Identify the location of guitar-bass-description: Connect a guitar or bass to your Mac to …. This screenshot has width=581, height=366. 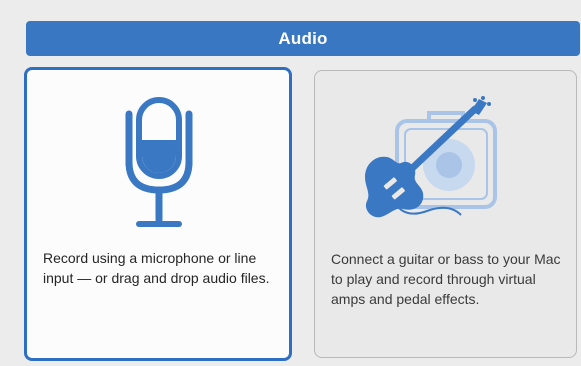
(446, 279).